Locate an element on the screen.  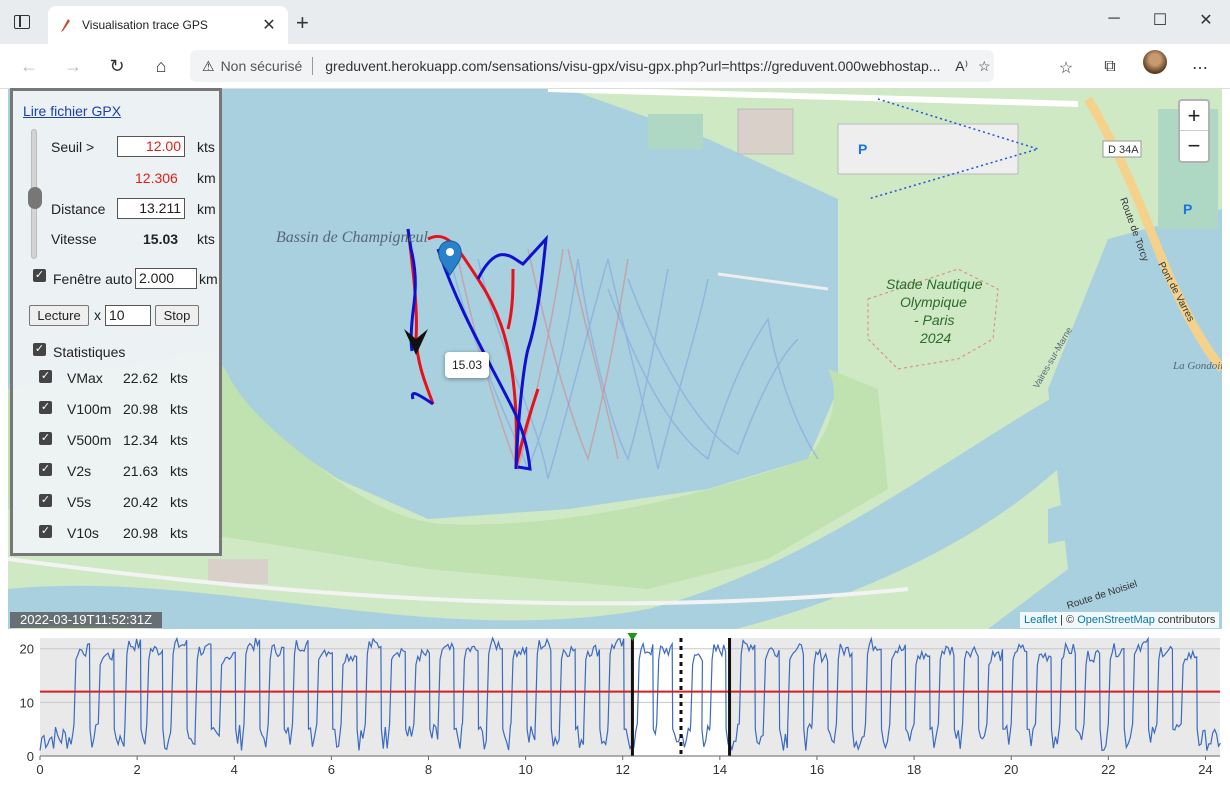
add-favorite-icon: ☆ is located at coordinates (984, 66).